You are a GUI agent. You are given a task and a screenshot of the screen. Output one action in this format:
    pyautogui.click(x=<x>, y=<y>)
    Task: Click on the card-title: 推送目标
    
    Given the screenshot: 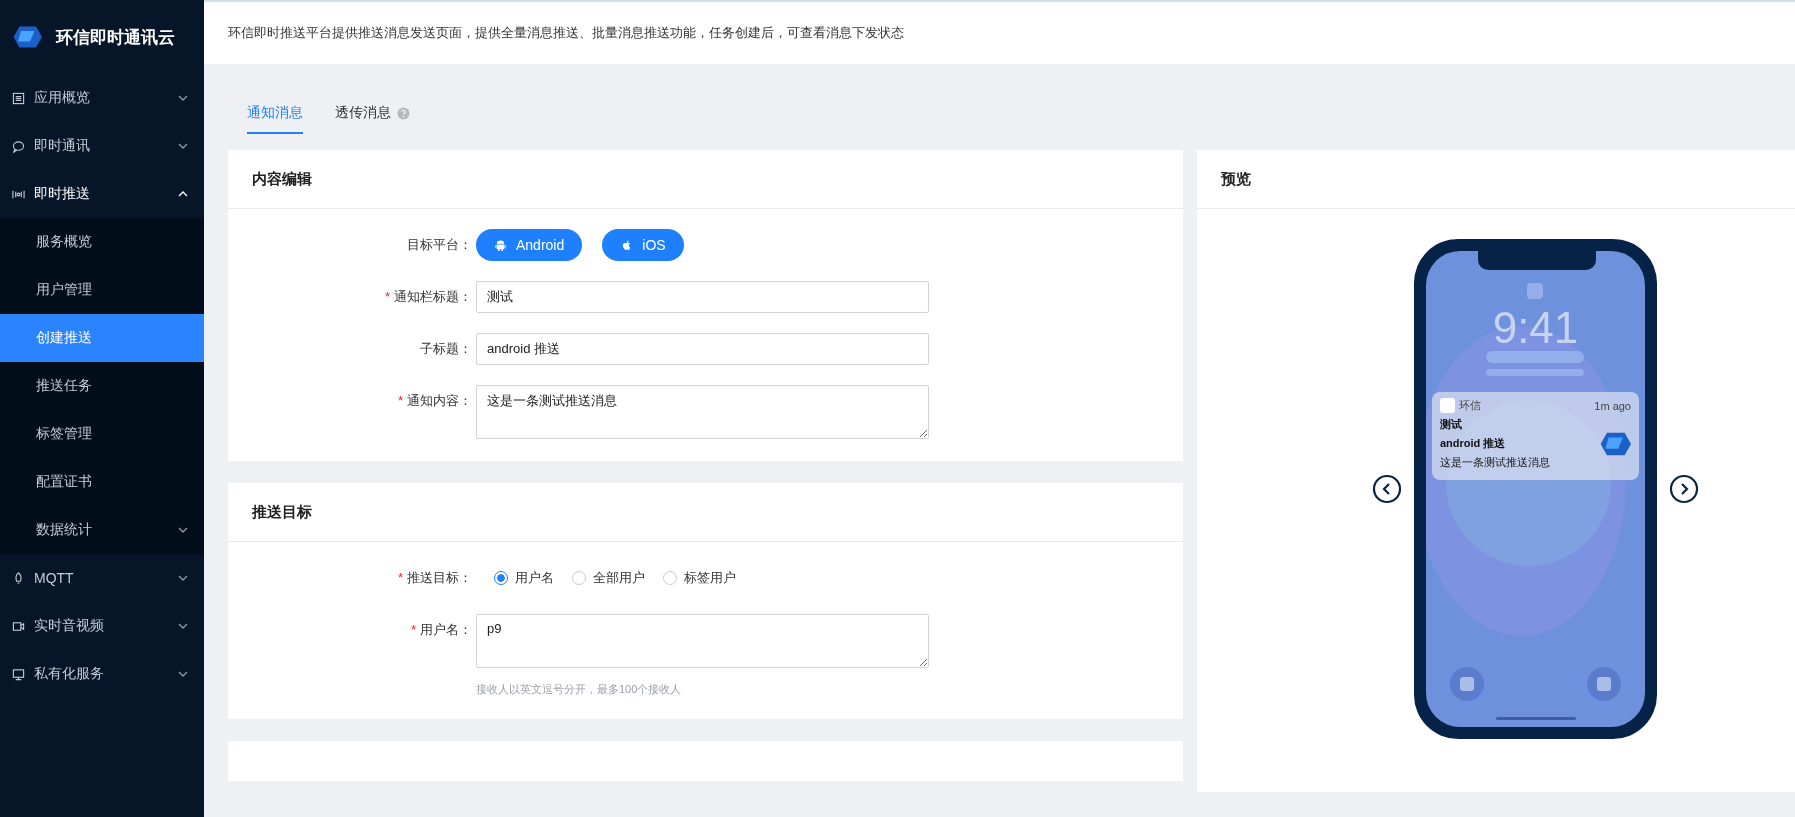 What is the action you would take?
    pyautogui.click(x=282, y=512)
    